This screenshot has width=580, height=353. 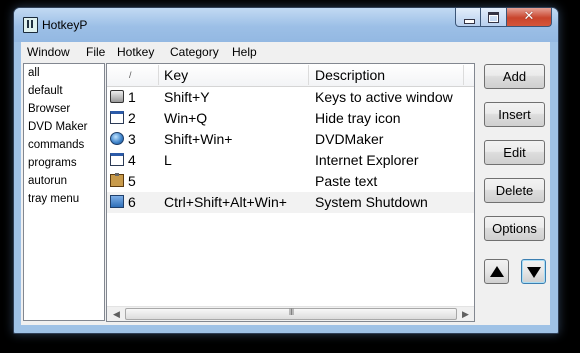 What do you see at coordinates (65, 25) in the screenshot?
I see `window-title: HotkeyP` at bounding box center [65, 25].